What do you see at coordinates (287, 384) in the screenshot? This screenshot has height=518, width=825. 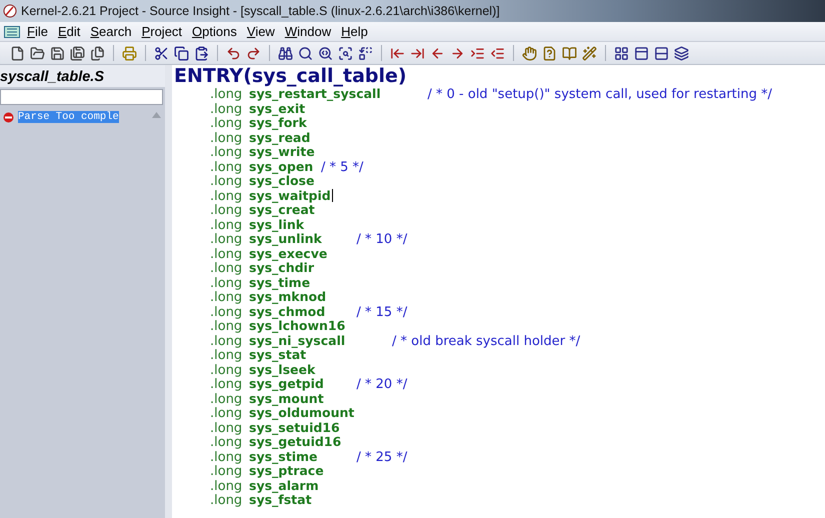 I see `code-symbol: sys_getpid` at bounding box center [287, 384].